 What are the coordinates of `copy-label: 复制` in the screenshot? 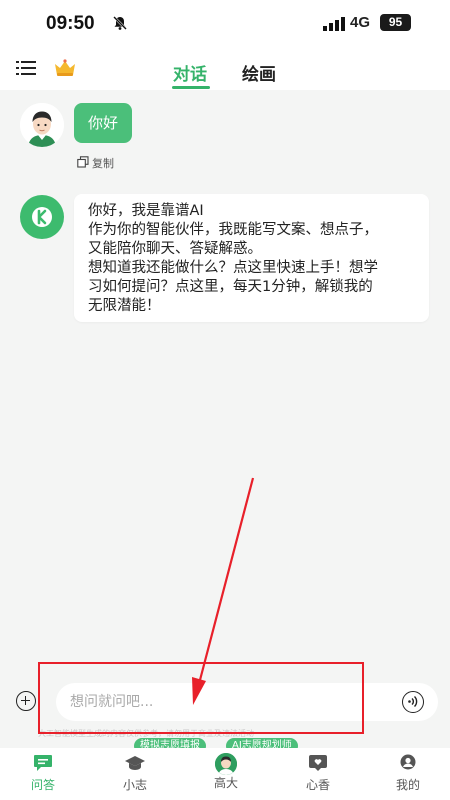 It's located at (103, 163).